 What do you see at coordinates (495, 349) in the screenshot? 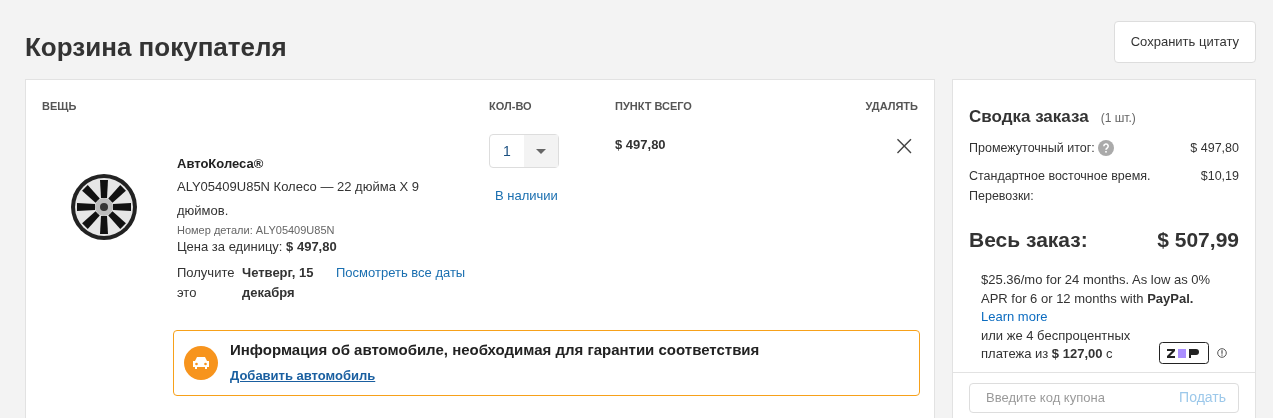
I see `notice-title: Информация об автомобиле, необходимая для гарантии соответствия` at bounding box center [495, 349].